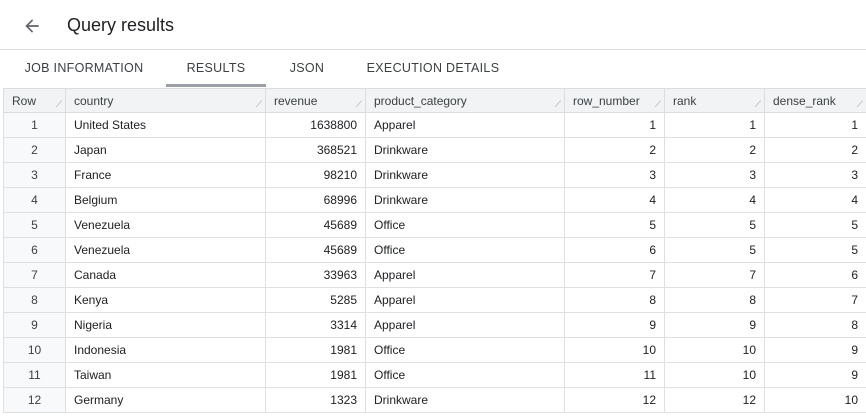 Image resolution: width=866 pixels, height=416 pixels. Describe the element at coordinates (34, 175) in the screenshot. I see `cell-row: 3` at that location.